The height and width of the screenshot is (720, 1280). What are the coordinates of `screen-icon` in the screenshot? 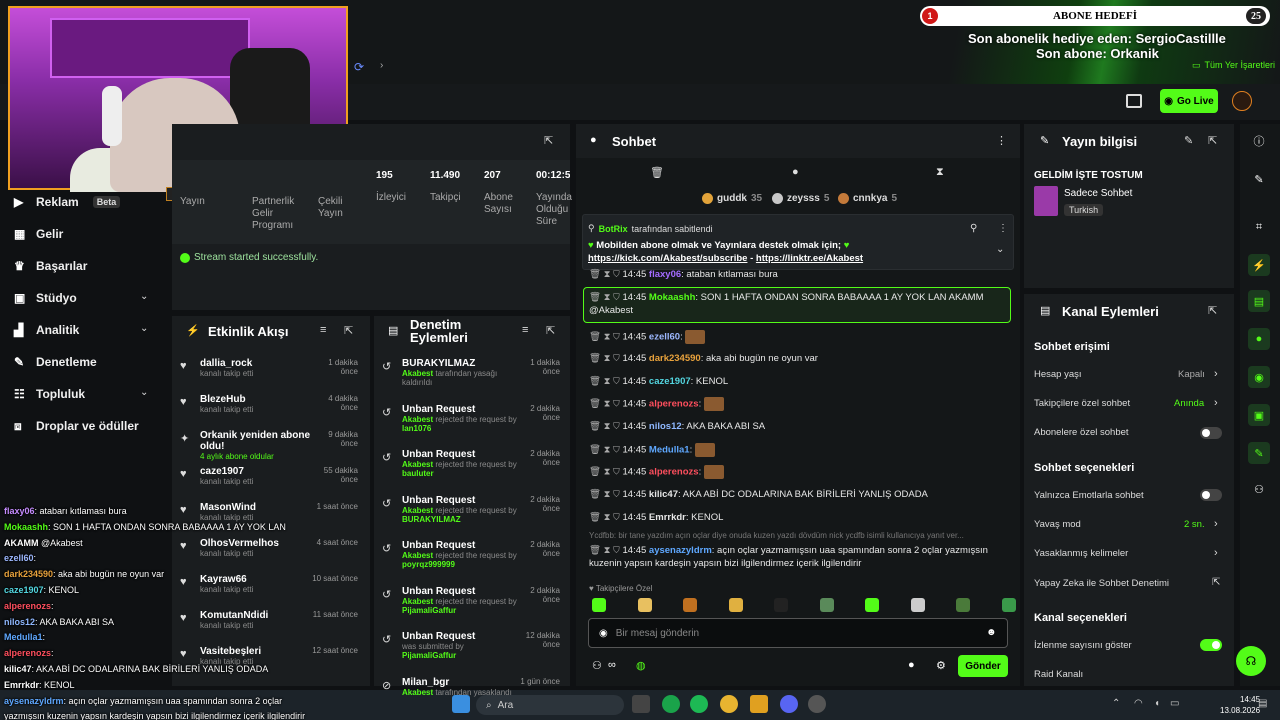 It's located at (1134, 101).